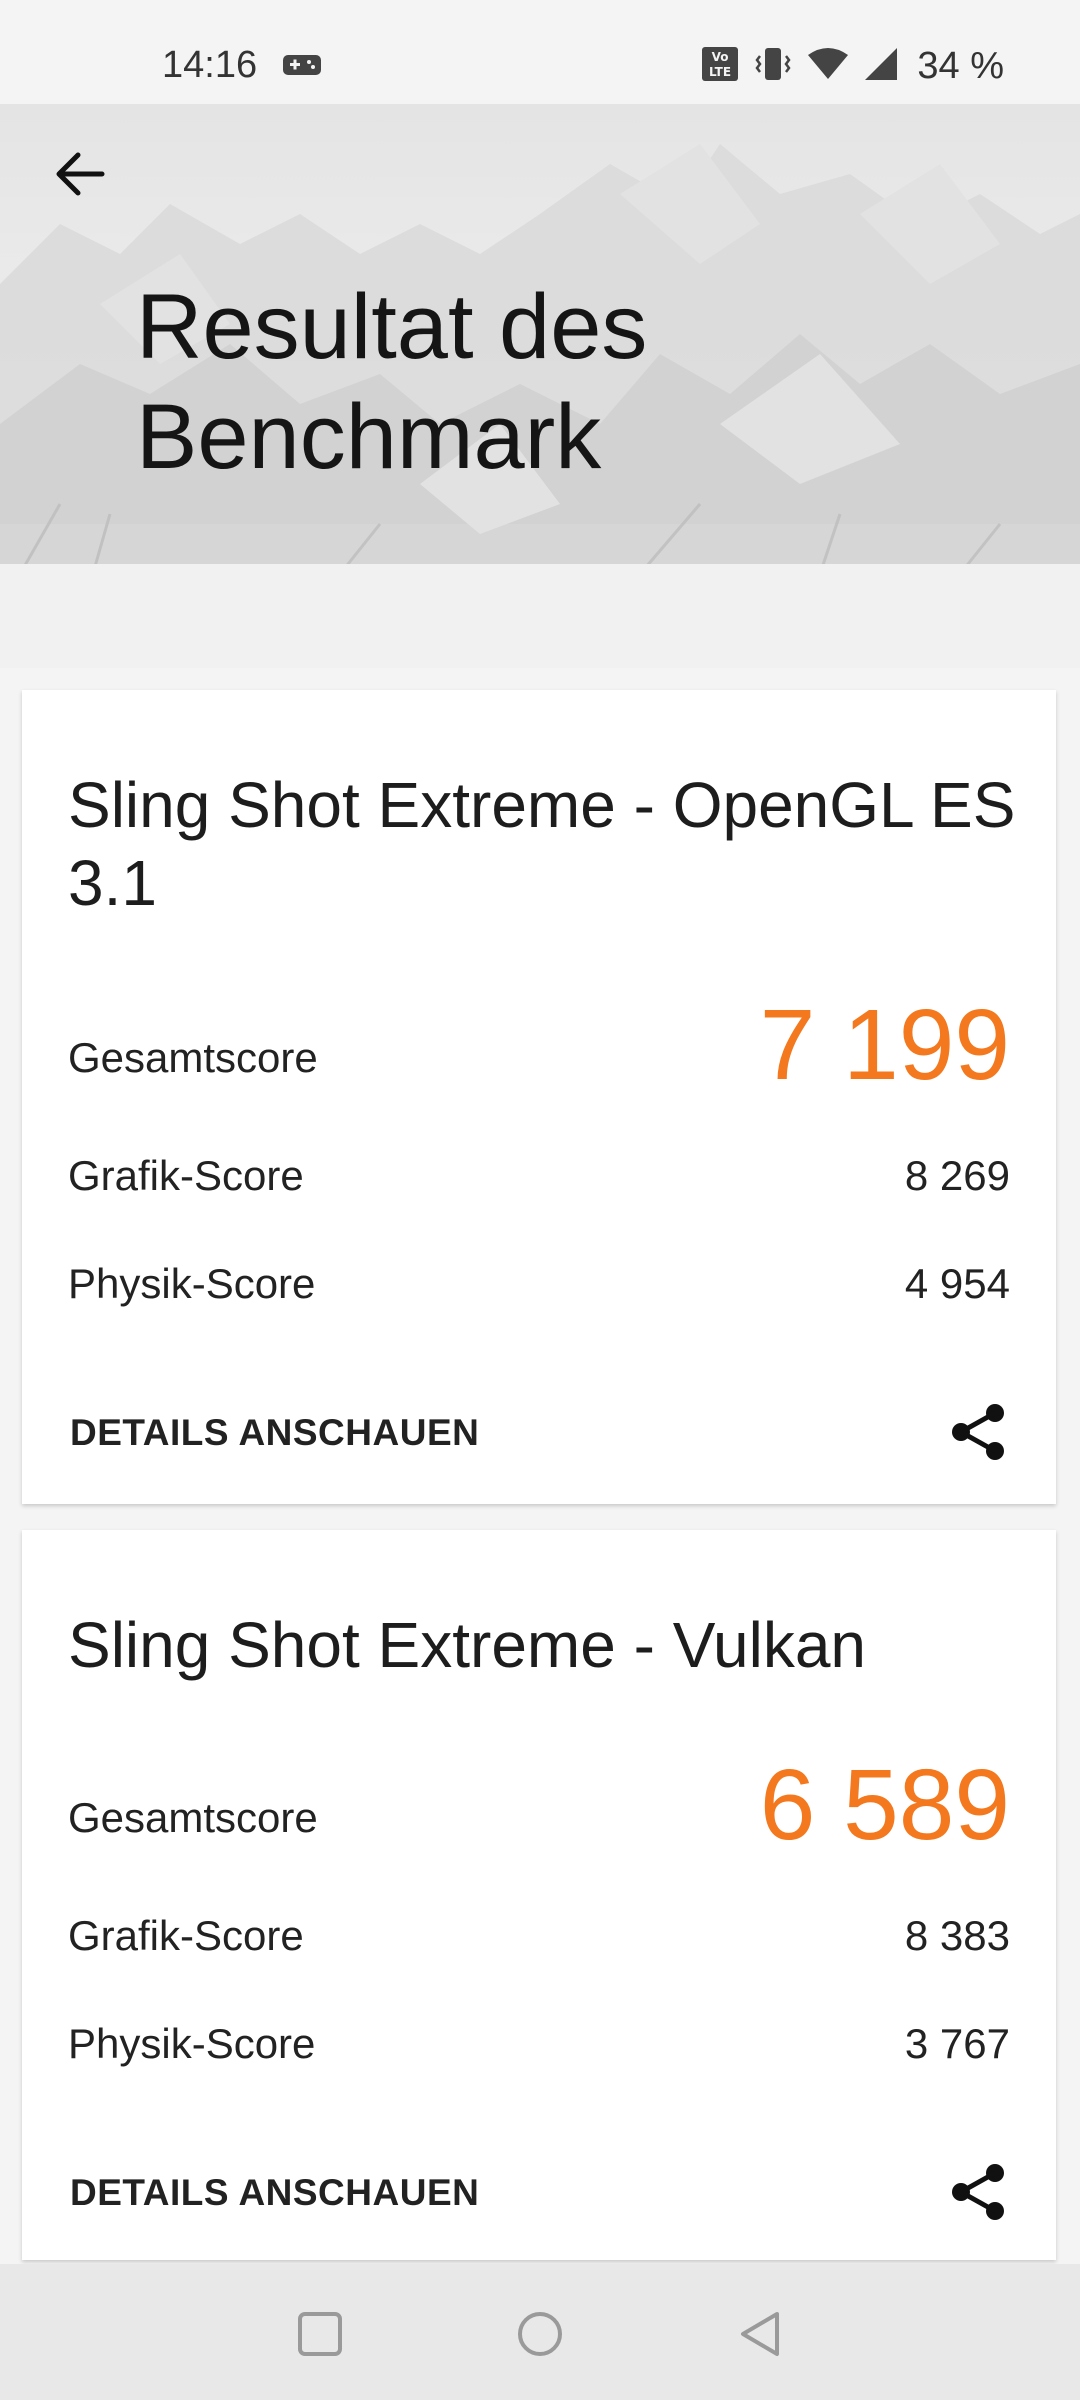 This screenshot has width=1080, height=2400. I want to click on recents-square-icon, so click(320, 2334).